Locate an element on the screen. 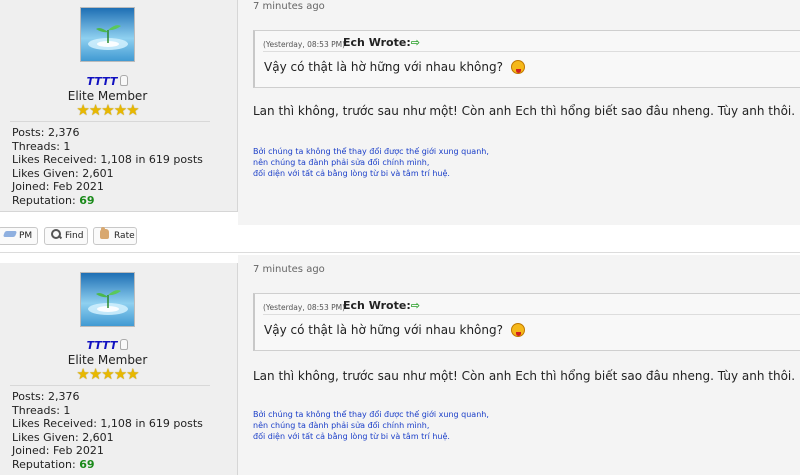  find-button: Find is located at coordinates (66, 236).